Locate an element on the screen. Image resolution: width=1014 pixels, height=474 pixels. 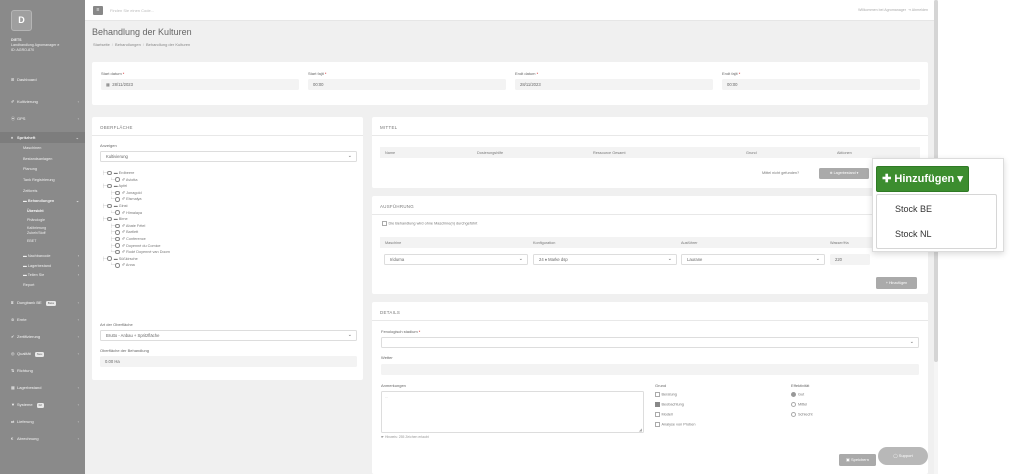
config-select: 24 ♦ Marke dsp ⌄ is located at coordinates (605, 259).